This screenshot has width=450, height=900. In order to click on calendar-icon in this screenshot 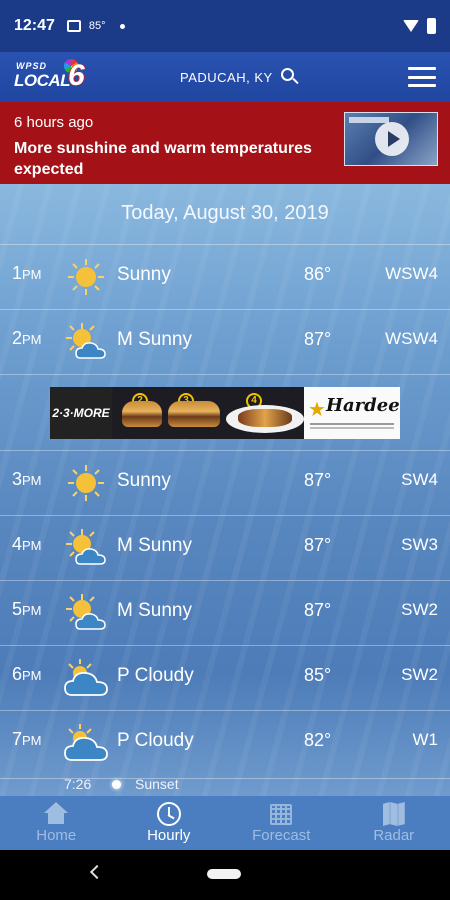, I will do `click(281, 814)`.